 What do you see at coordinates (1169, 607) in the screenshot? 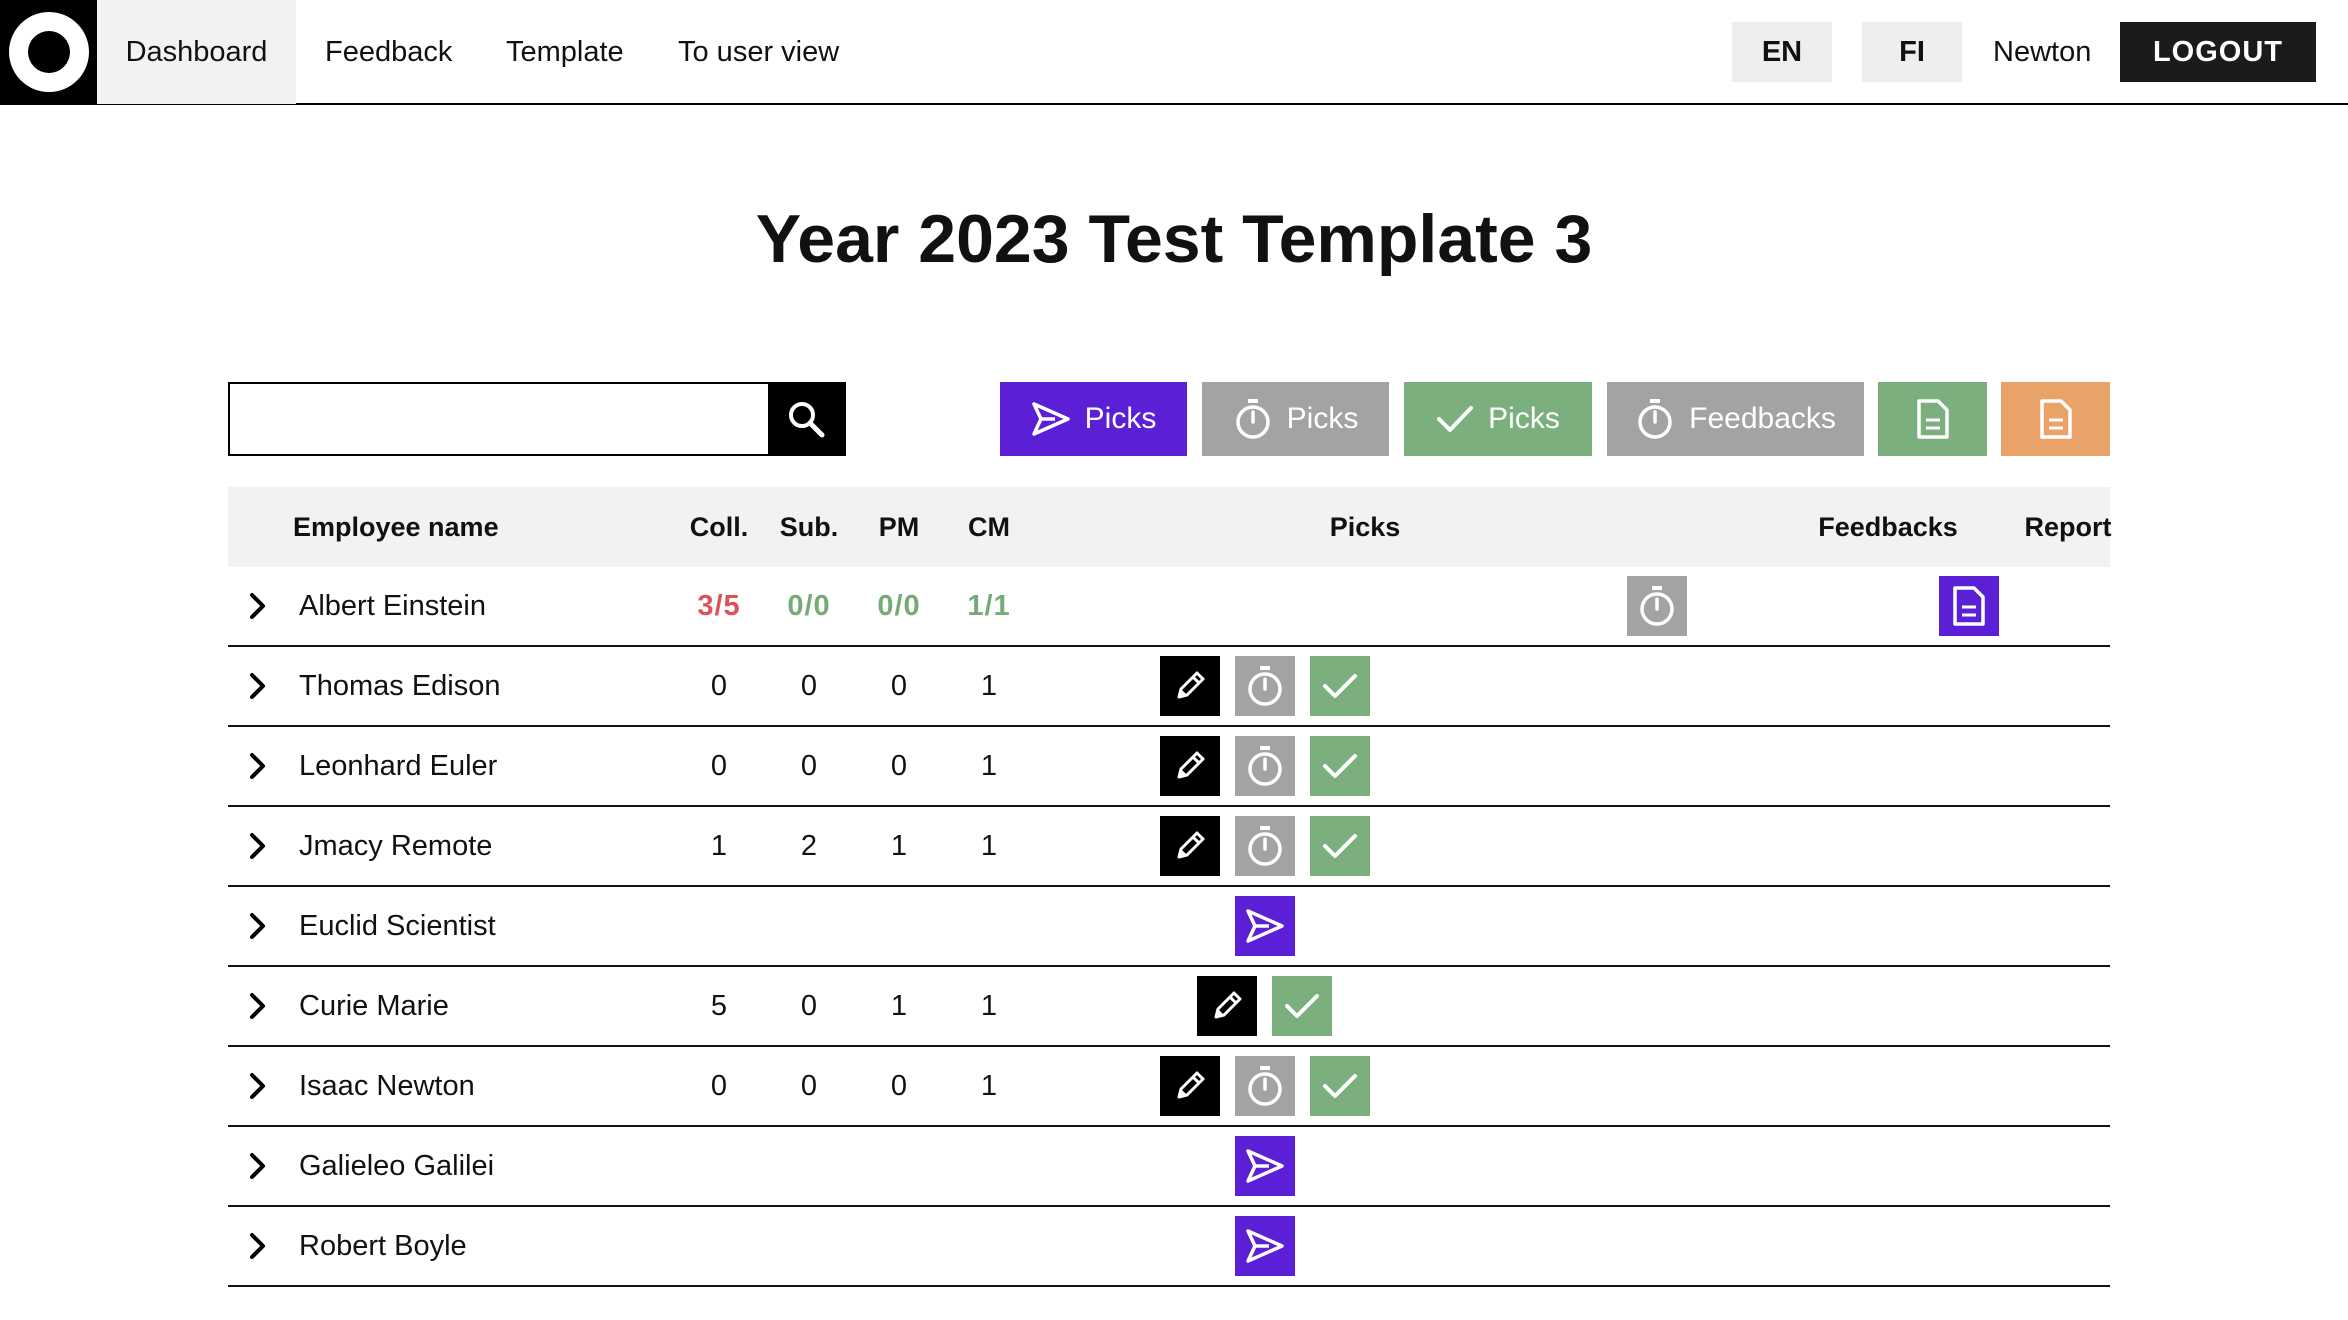
I see `table-row: Albert Einstein 3/5 0/0 0/0 1/1` at bounding box center [1169, 607].